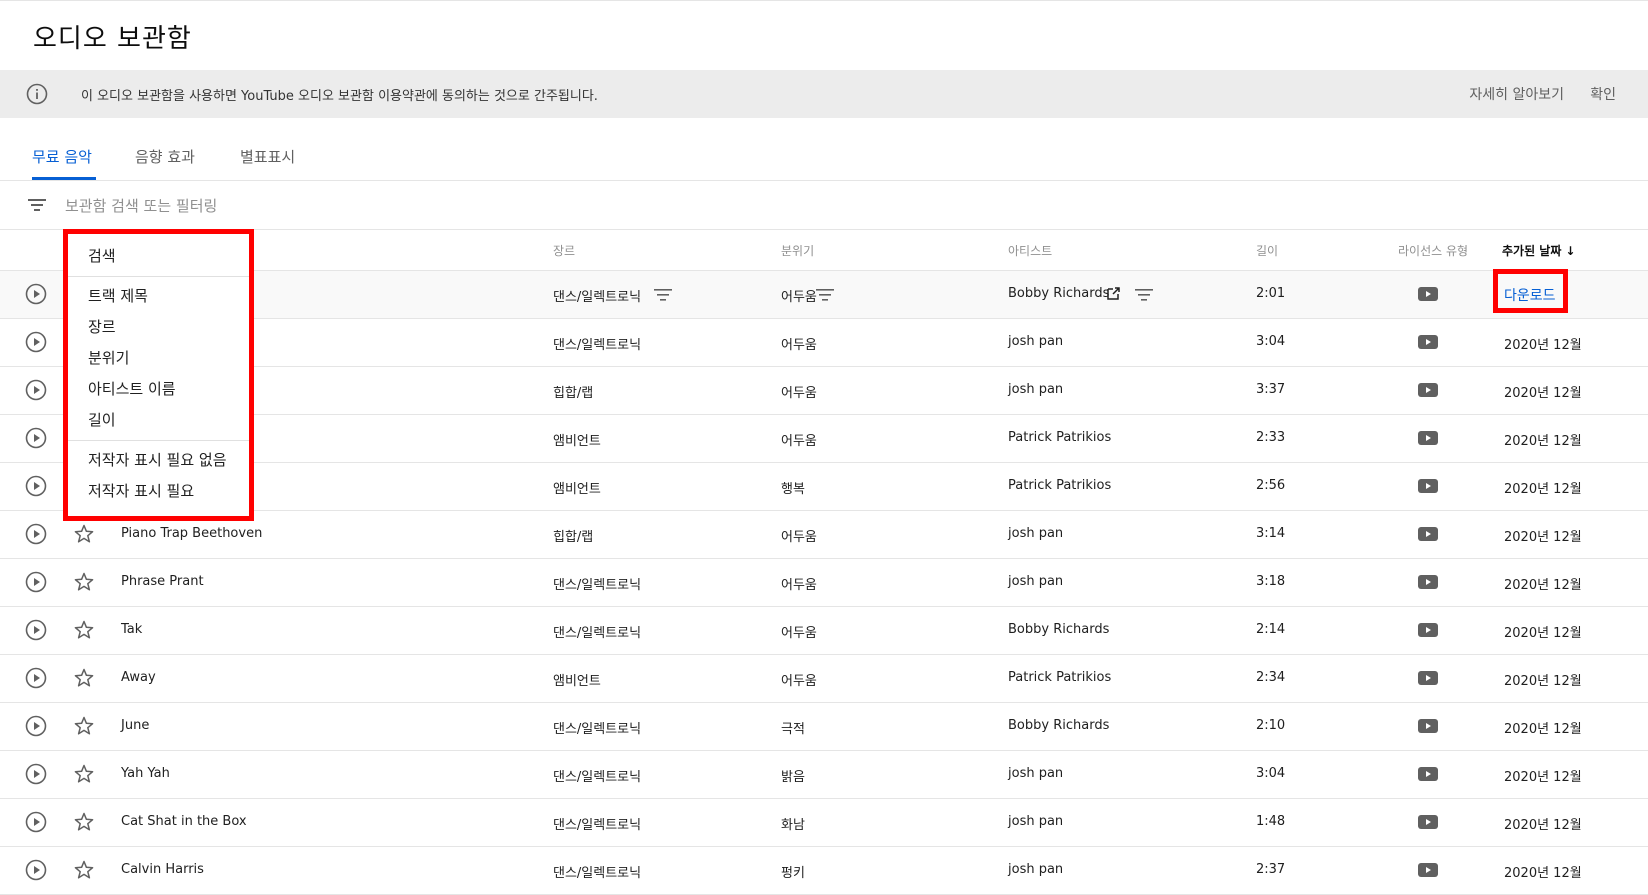  Describe the element at coordinates (102, 326) in the screenshot. I see `menu-item-genre: 장르` at that location.